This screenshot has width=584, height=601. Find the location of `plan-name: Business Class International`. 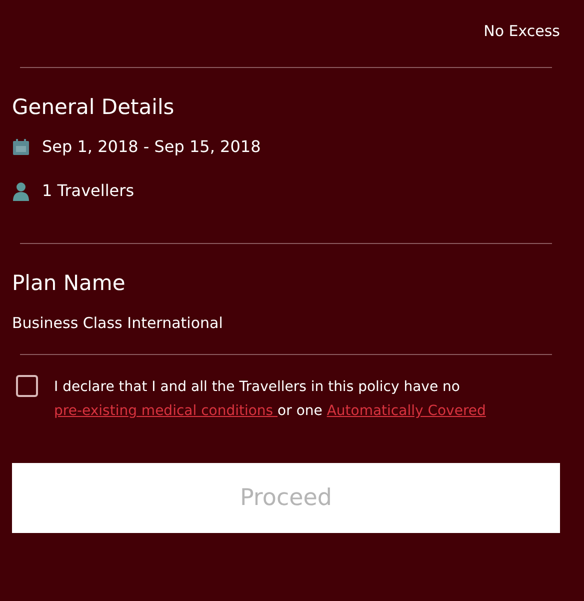

plan-name: Business Class International is located at coordinates (118, 323).